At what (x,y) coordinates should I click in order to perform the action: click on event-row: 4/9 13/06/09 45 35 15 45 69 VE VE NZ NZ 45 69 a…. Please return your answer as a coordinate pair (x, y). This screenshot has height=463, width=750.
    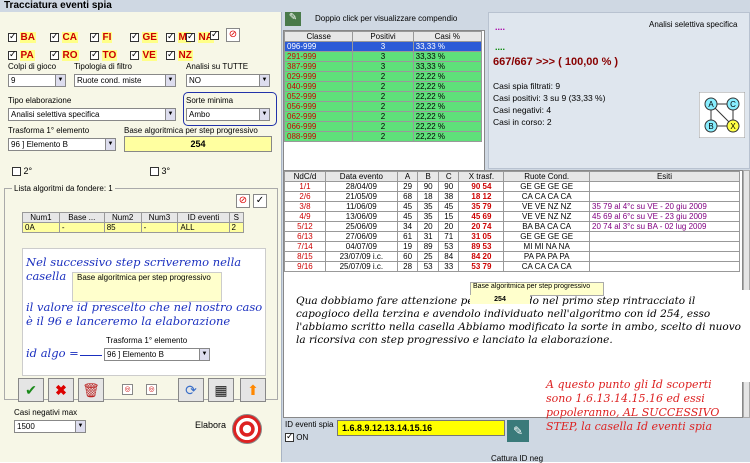
    Looking at the image, I should click on (512, 216).